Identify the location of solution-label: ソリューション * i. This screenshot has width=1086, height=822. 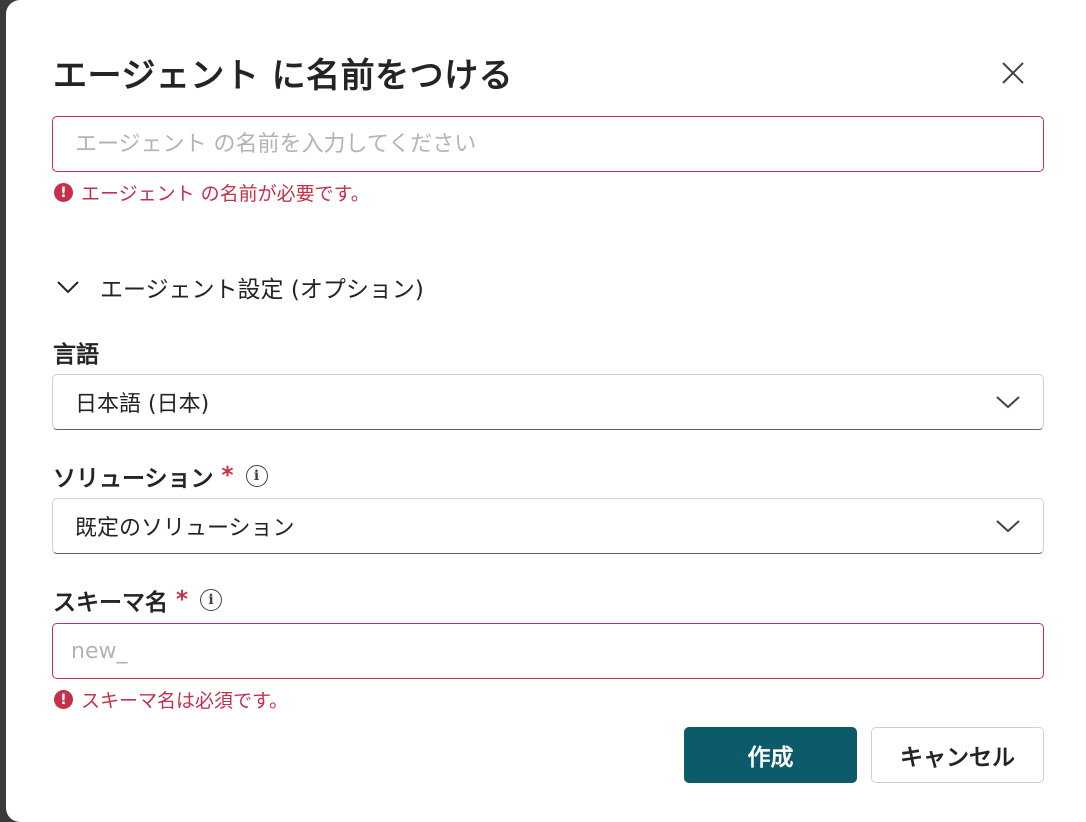
(160, 476).